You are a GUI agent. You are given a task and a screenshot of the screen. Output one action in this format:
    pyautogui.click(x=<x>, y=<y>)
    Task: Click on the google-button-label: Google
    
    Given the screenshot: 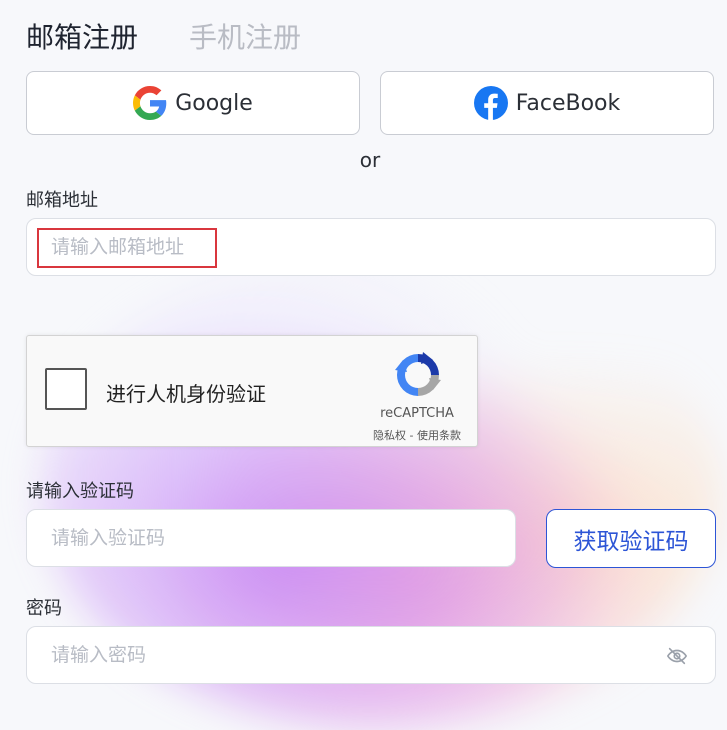 What is the action you would take?
    pyautogui.click(x=214, y=103)
    